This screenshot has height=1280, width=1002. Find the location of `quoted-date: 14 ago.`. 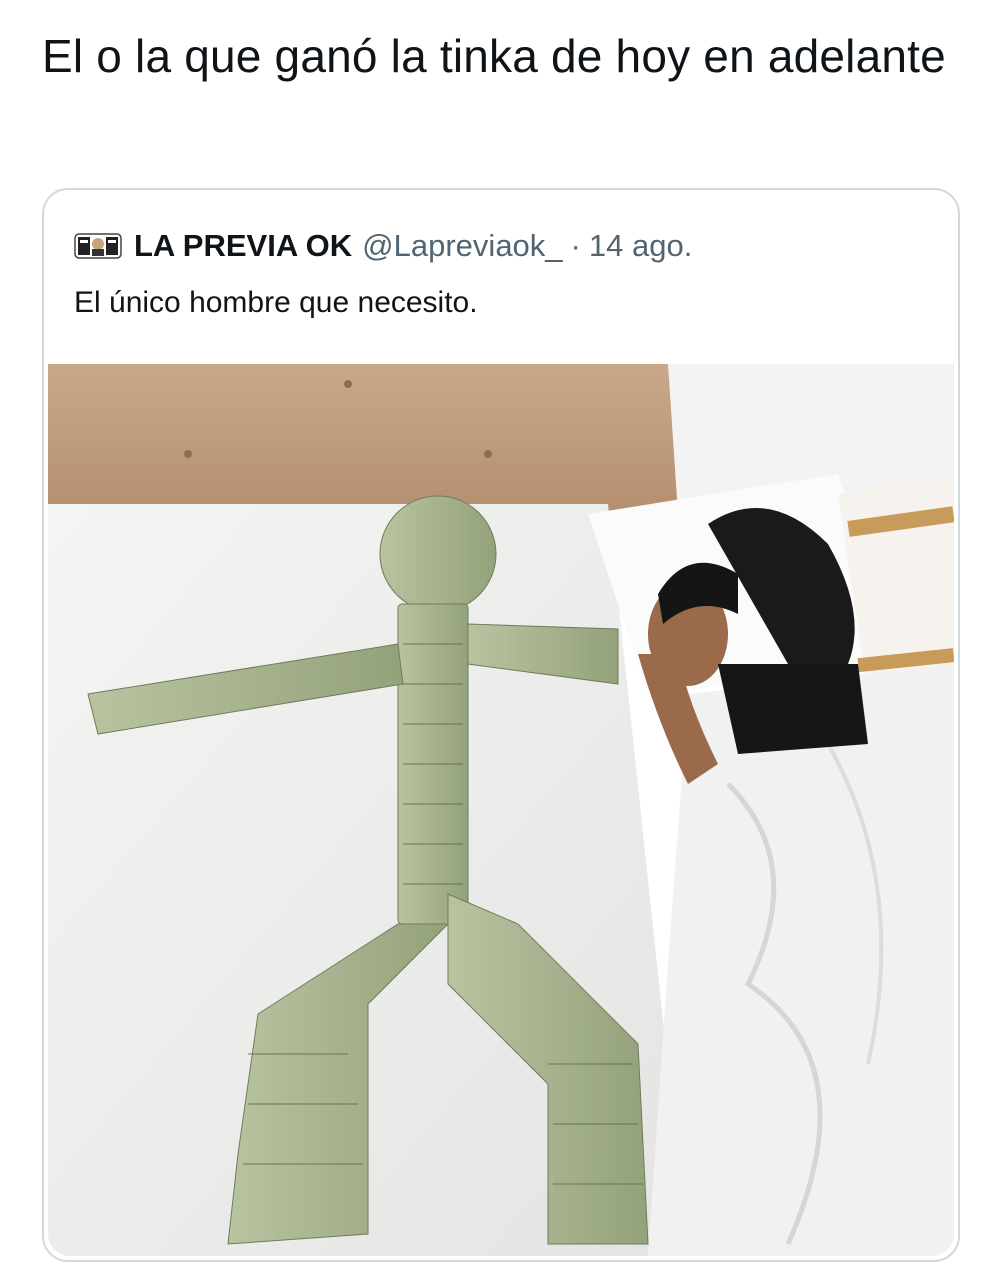

quoted-date: 14 ago. is located at coordinates (640, 246).